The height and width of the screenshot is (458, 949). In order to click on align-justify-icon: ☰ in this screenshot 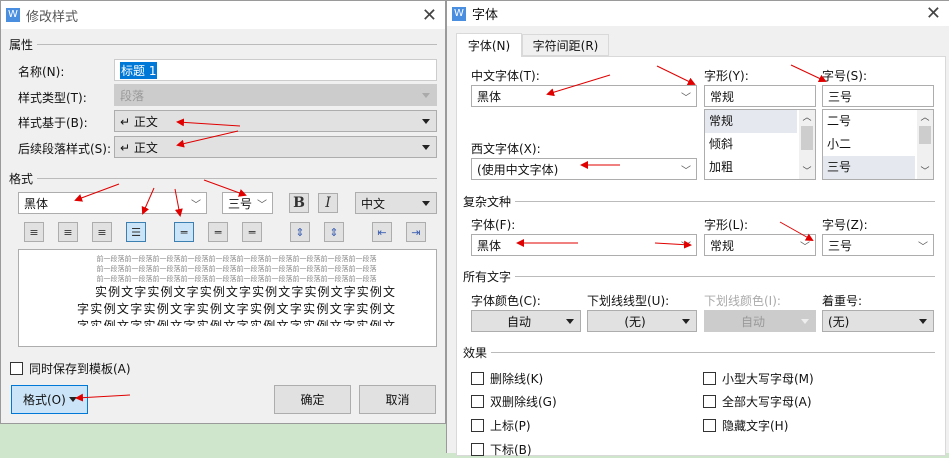, I will do `click(136, 232)`.